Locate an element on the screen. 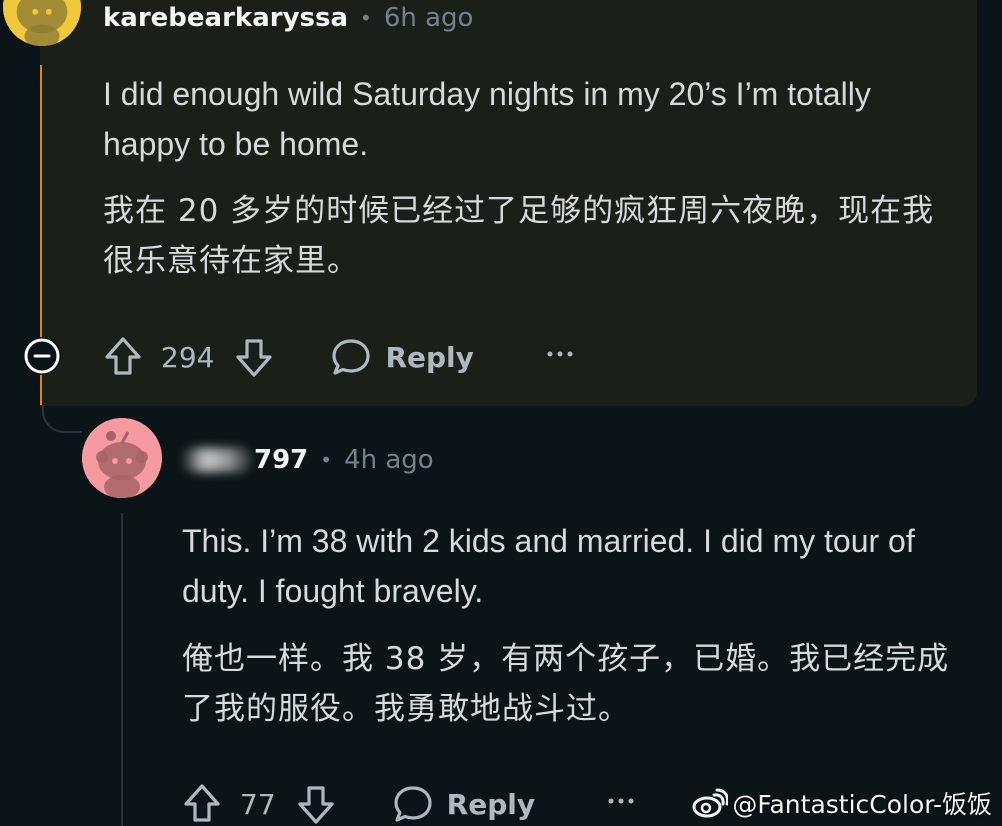 The image size is (1002, 826). weibo-logo-icon is located at coordinates (709, 803).